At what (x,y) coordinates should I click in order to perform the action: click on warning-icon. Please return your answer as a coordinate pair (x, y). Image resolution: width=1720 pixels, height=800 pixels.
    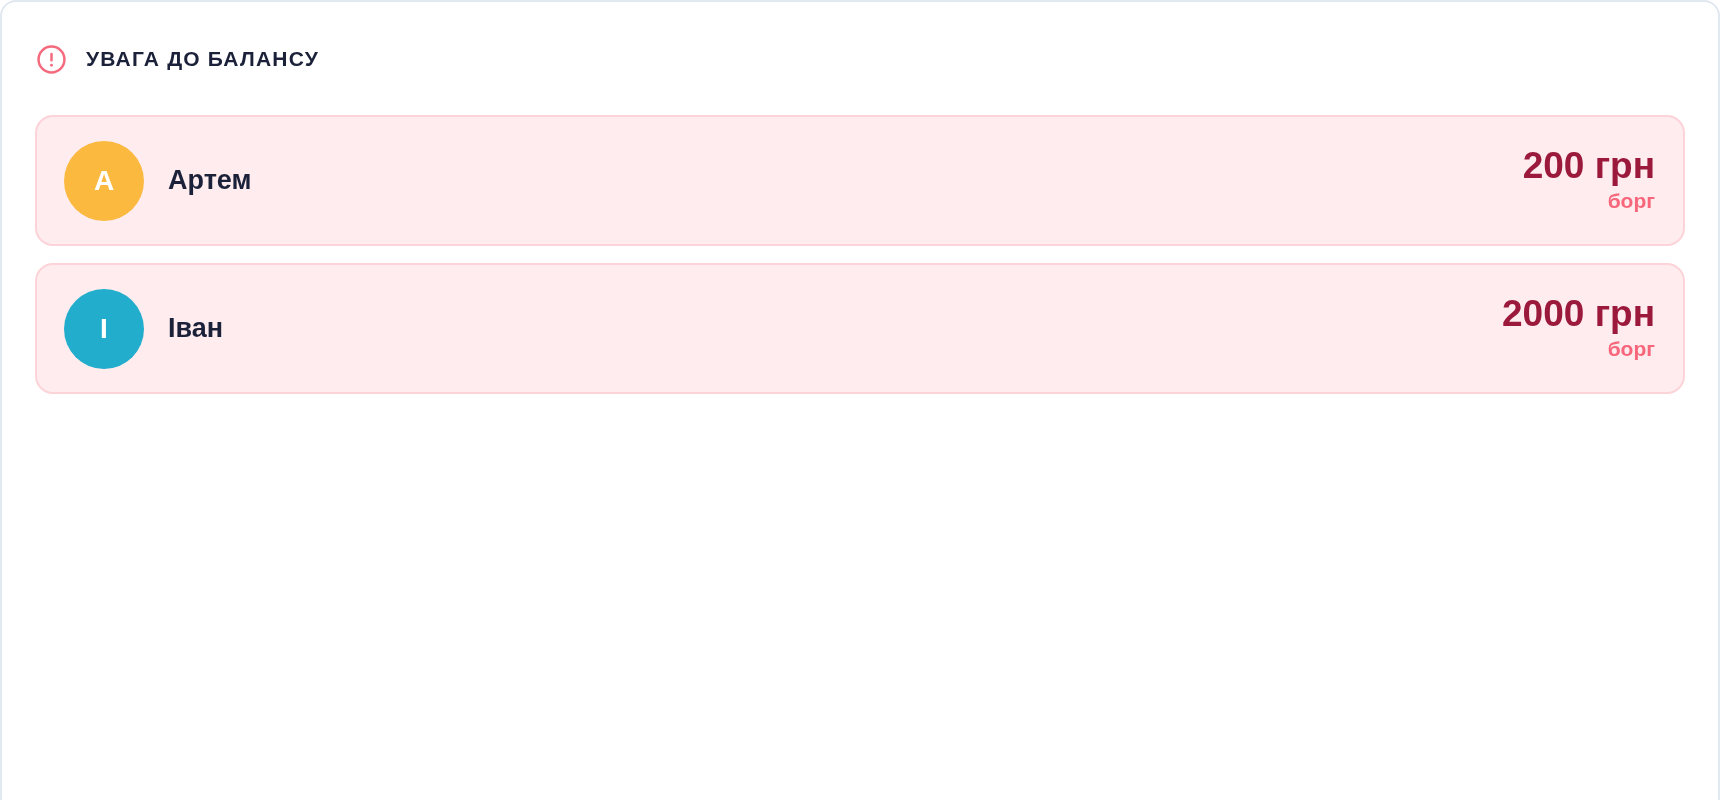
    Looking at the image, I should click on (51, 59).